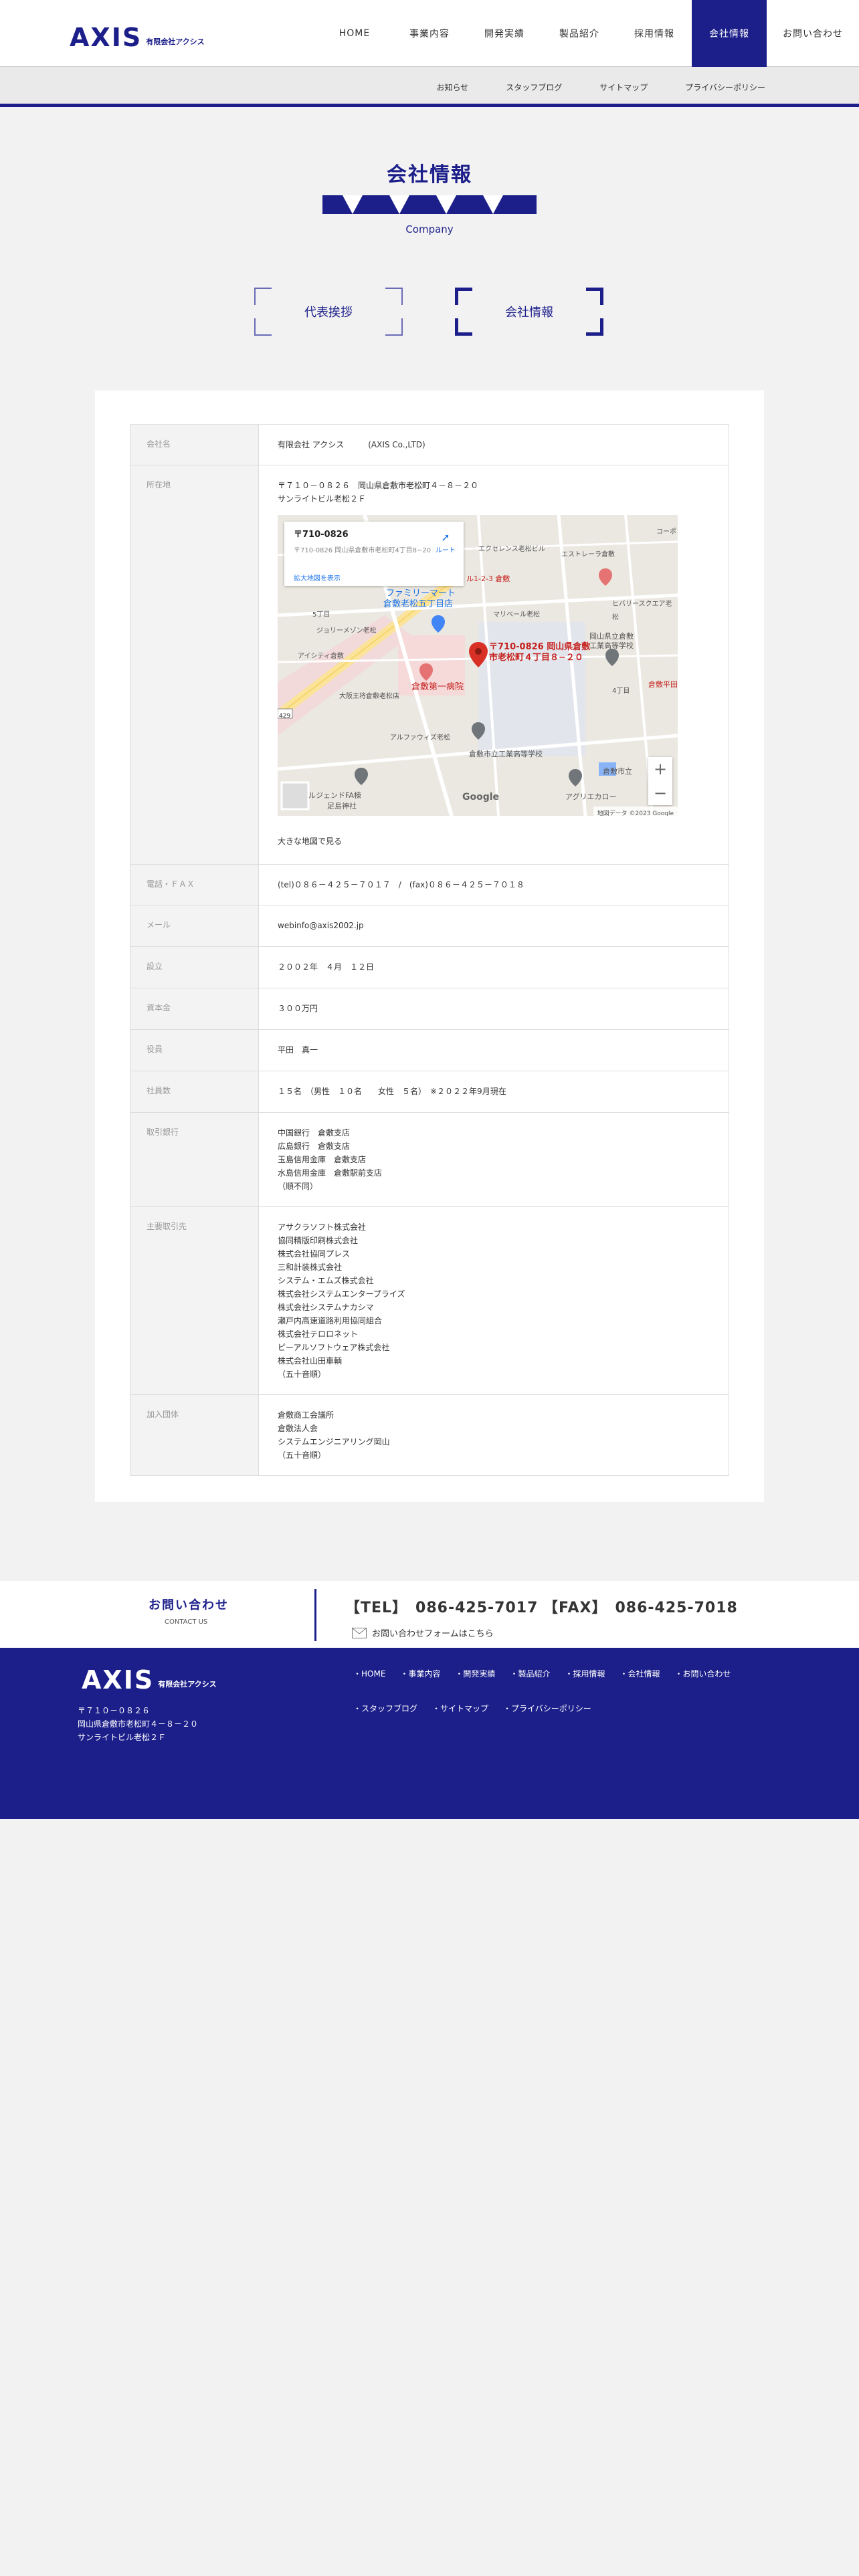 The image size is (859, 2576). I want to click on nav-recruit: 採用情報, so click(655, 34).